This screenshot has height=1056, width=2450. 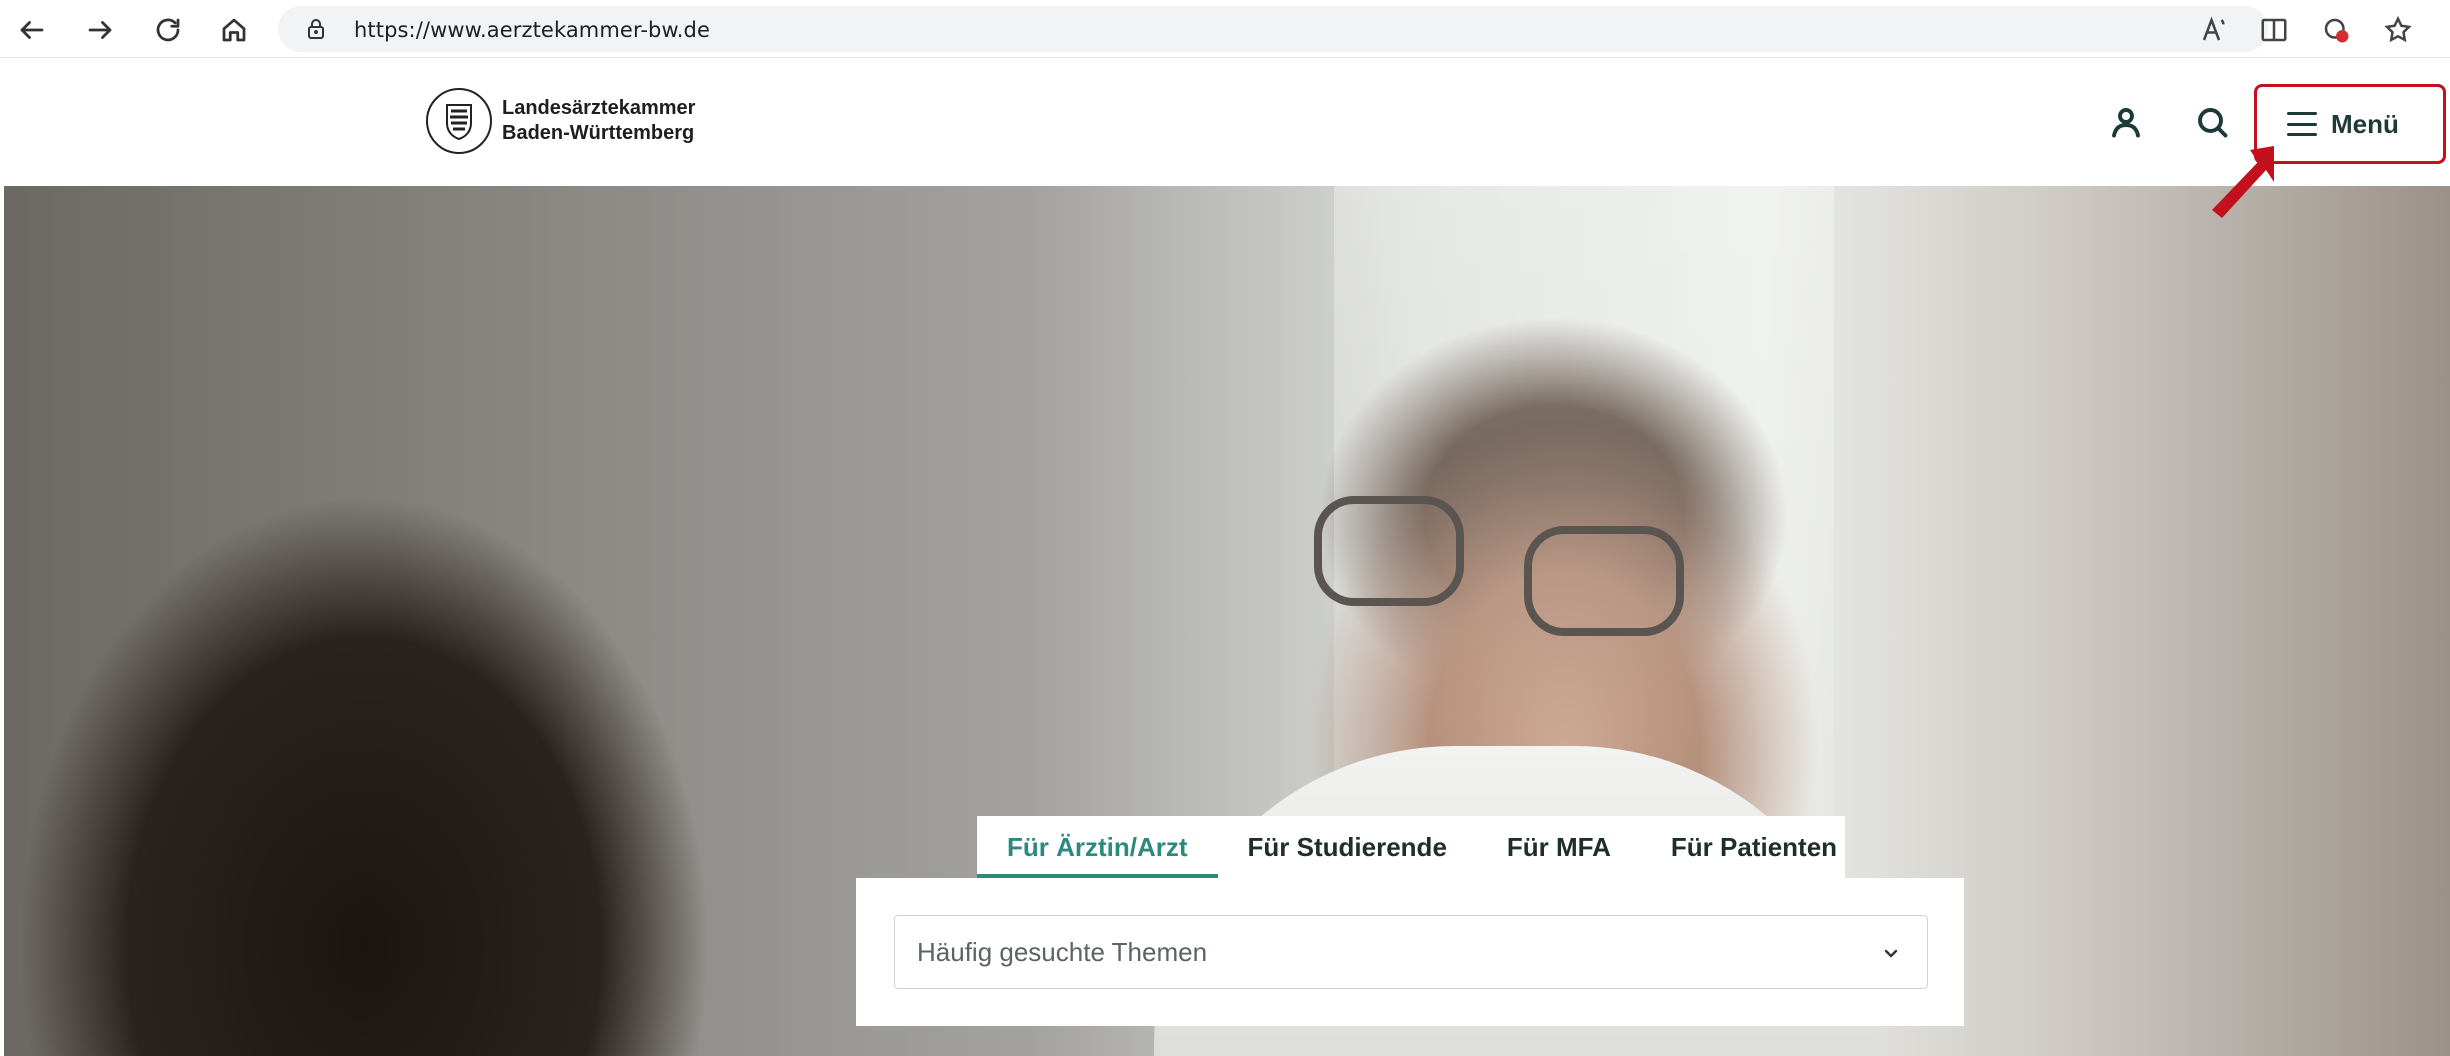 I want to click on logo-text: Landesärztekammer Baden-Württemberg, so click(x=598, y=121).